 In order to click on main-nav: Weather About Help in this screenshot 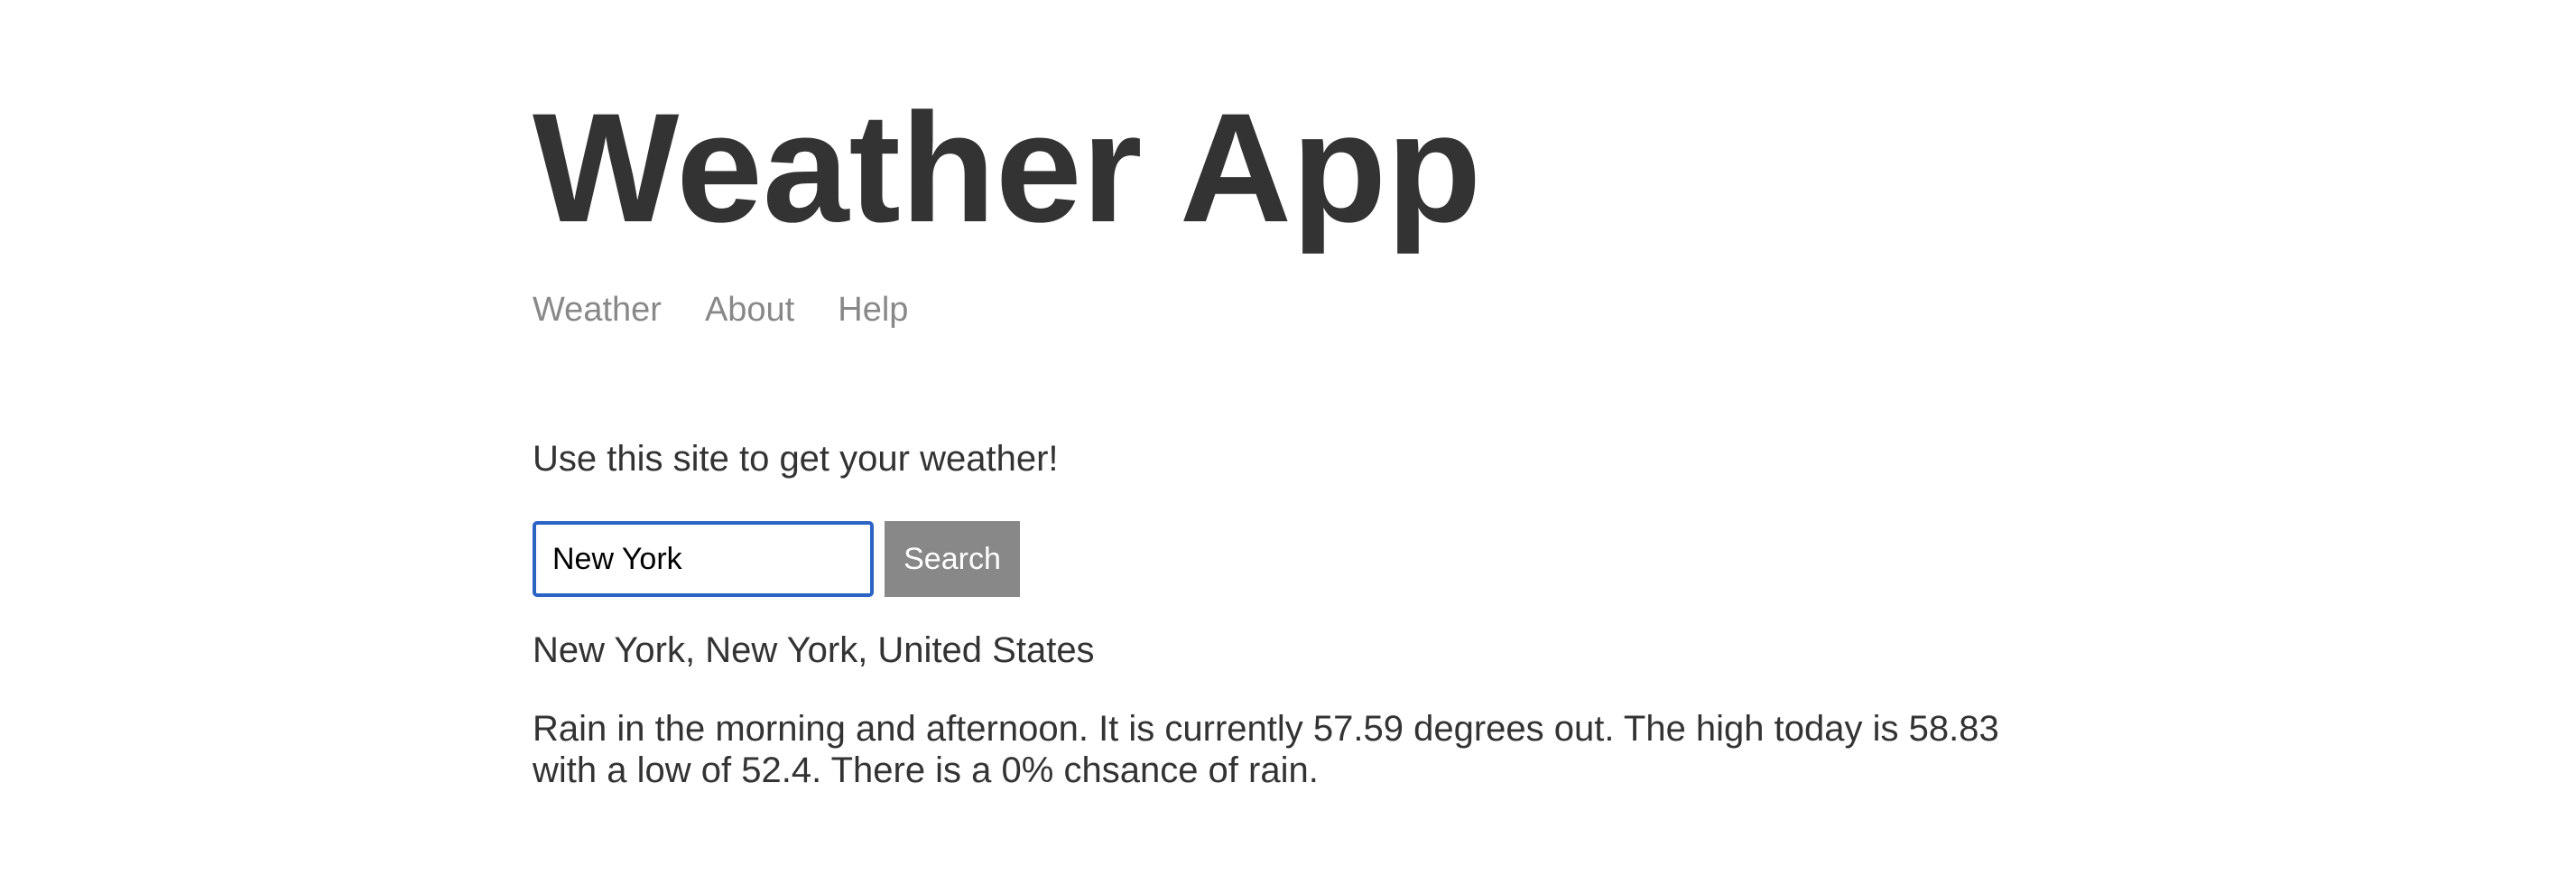, I will do `click(720, 310)`.